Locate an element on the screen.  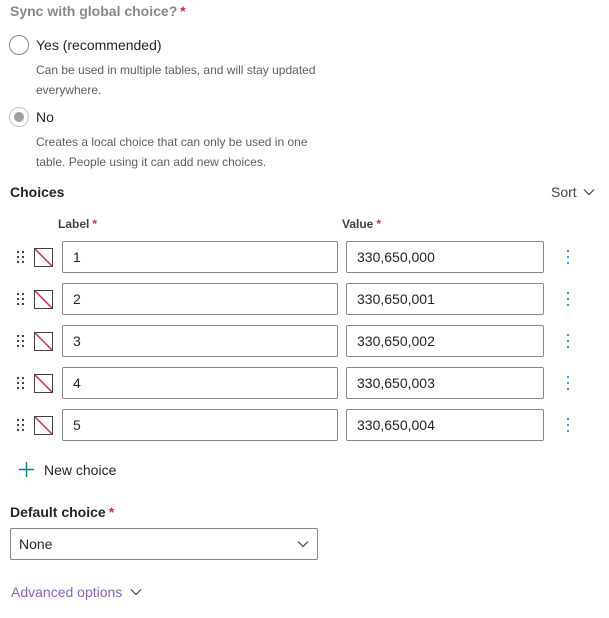
choice-row: 1 330,650,000 is located at coordinates (304, 257).